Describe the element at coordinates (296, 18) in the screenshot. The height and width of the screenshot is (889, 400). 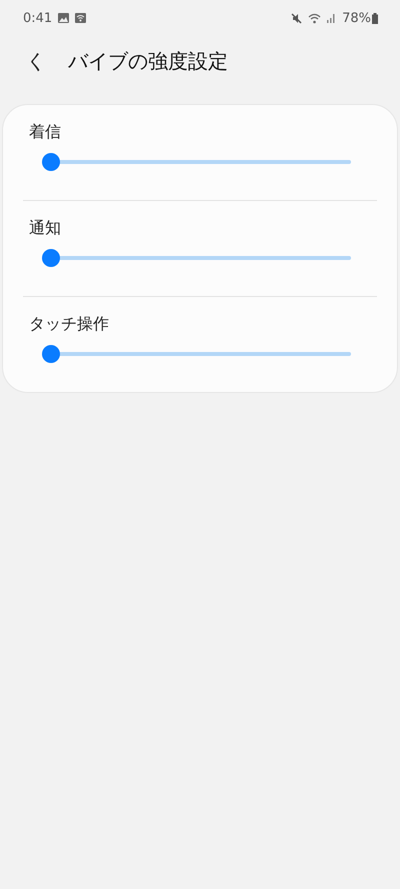
I see `mute-icon` at that location.